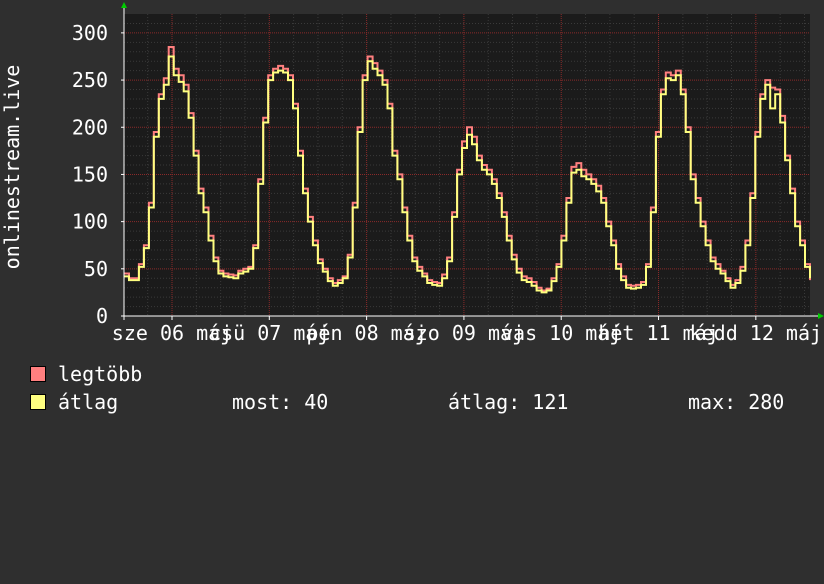  Describe the element at coordinates (90, 222) in the screenshot. I see `y-tick-label: 100` at that location.